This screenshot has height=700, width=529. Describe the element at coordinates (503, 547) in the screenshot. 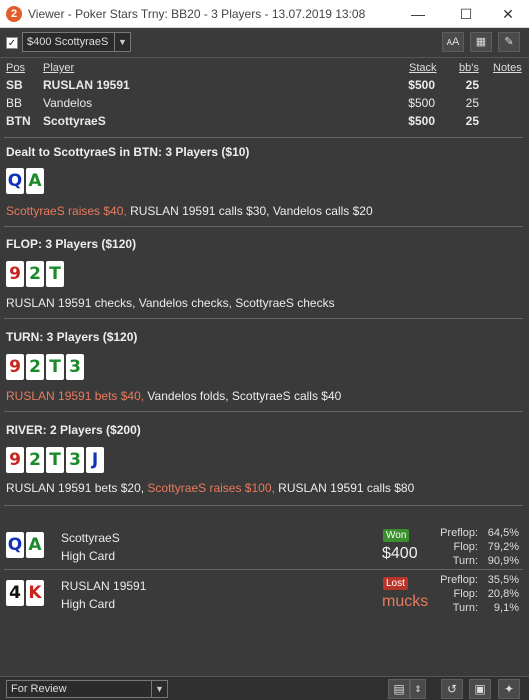

I see `equity-value: 79,2%` at that location.